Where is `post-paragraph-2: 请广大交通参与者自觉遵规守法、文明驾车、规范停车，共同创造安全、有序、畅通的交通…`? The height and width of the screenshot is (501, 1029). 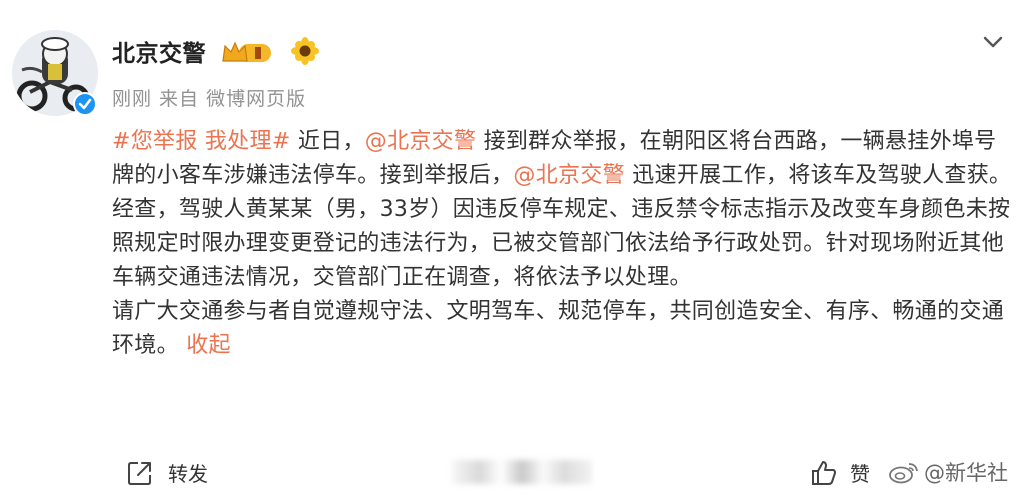 post-paragraph-2: 请广大交通参与者自觉遵规守法、文明驾车、规范停车，共同创造安全、有序、畅通的交通… is located at coordinates (562, 329).